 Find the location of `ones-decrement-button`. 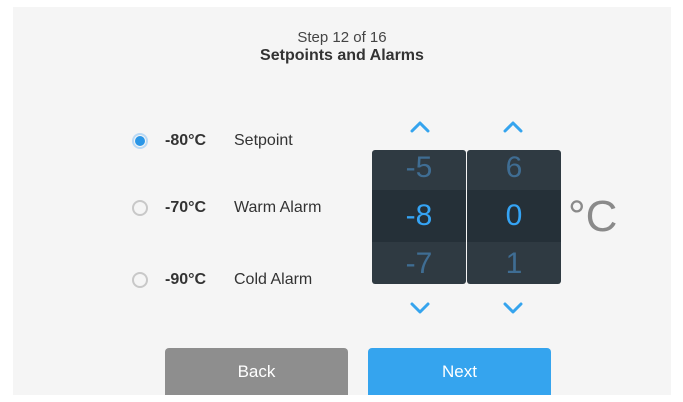

ones-decrement-button is located at coordinates (513, 308).